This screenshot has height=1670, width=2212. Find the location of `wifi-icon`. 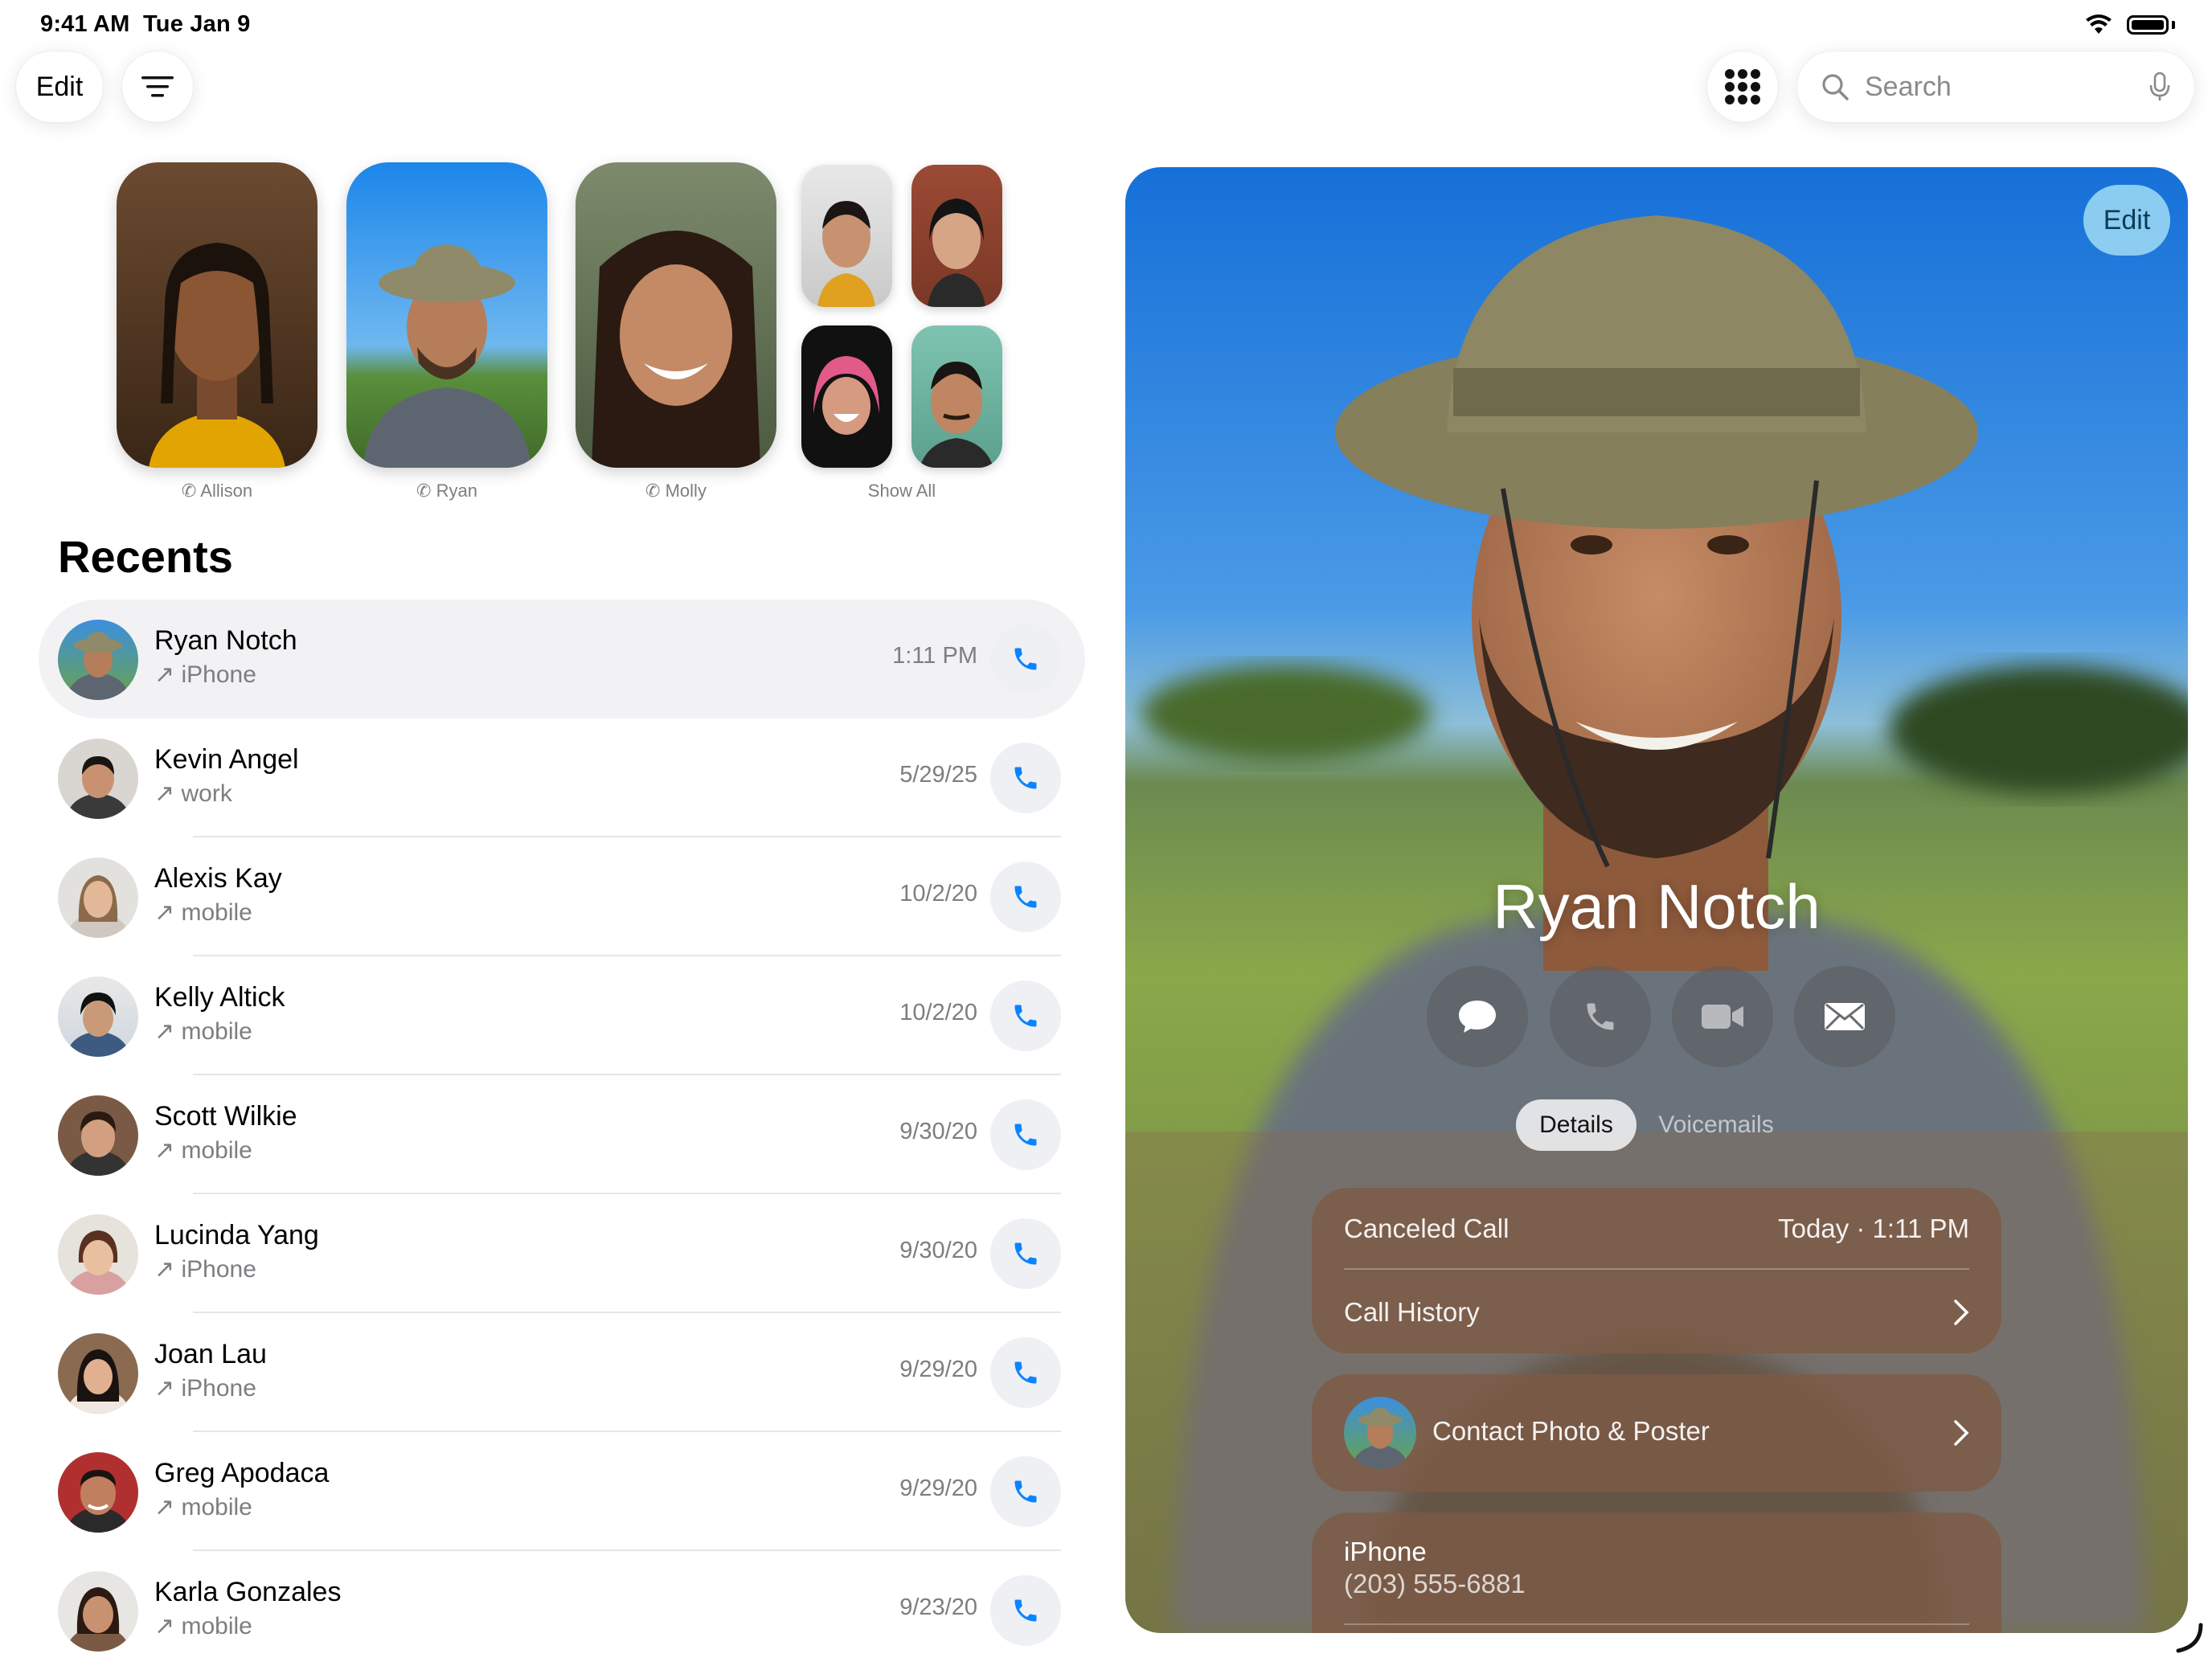

wifi-icon is located at coordinates (2099, 24).